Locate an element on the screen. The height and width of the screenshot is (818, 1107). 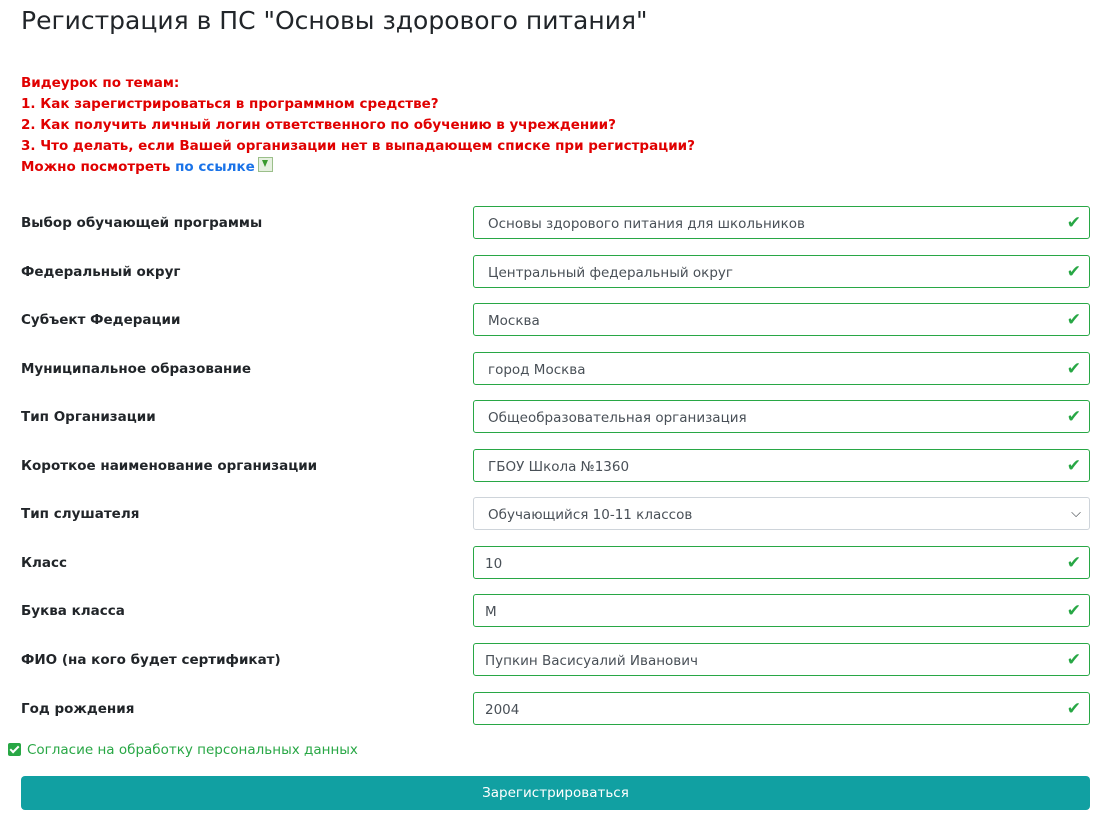
consent-checkbox is located at coordinates (14, 749).